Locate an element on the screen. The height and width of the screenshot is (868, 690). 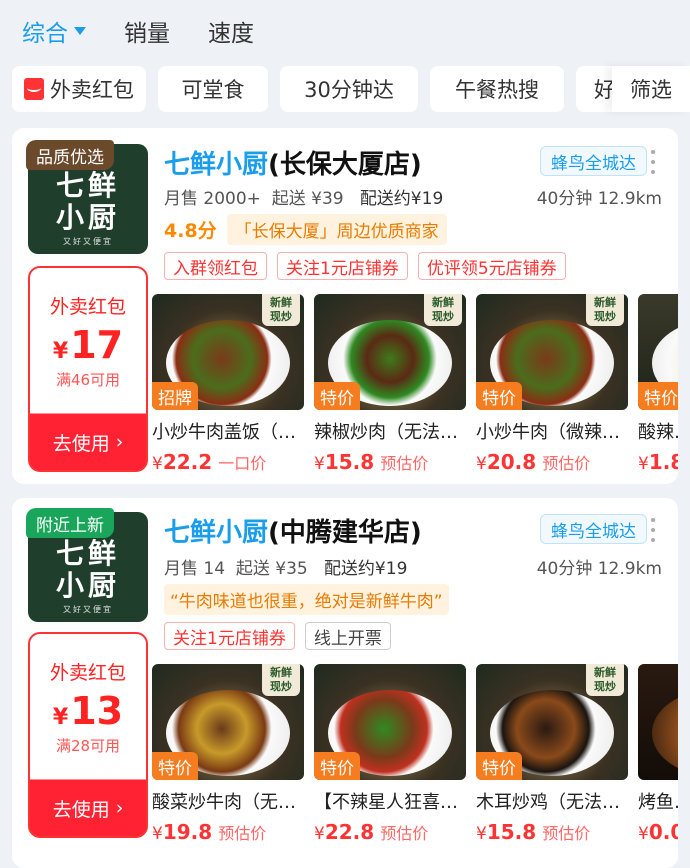
chevron-right-icon: › is located at coordinates (119, 808).